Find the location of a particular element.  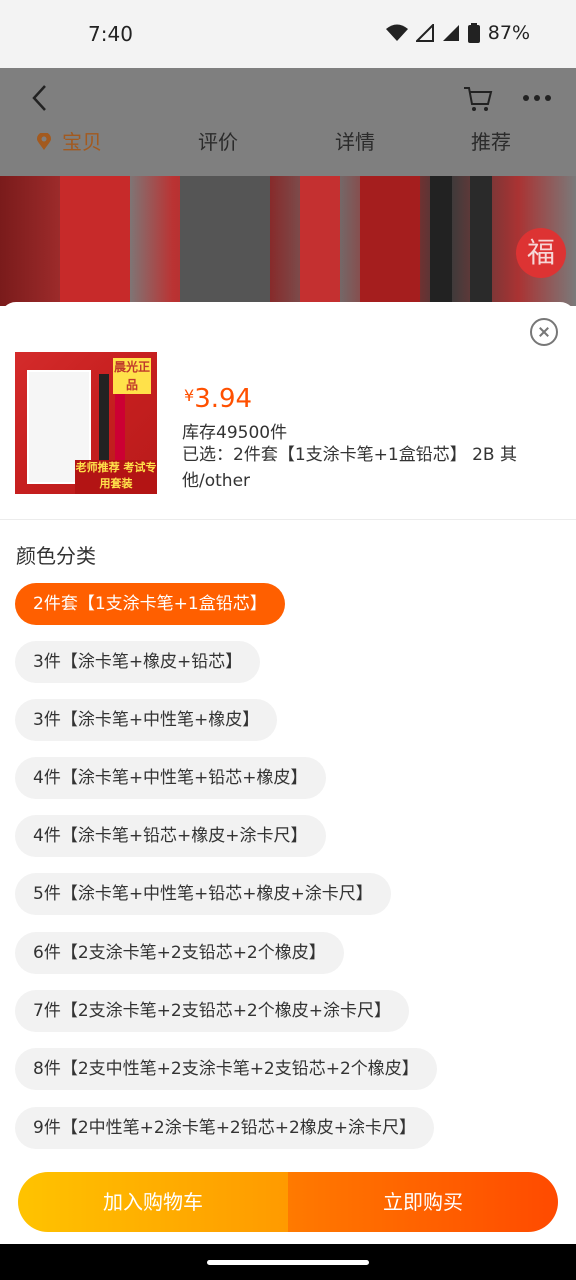

thumb-pen is located at coordinates (104, 424).